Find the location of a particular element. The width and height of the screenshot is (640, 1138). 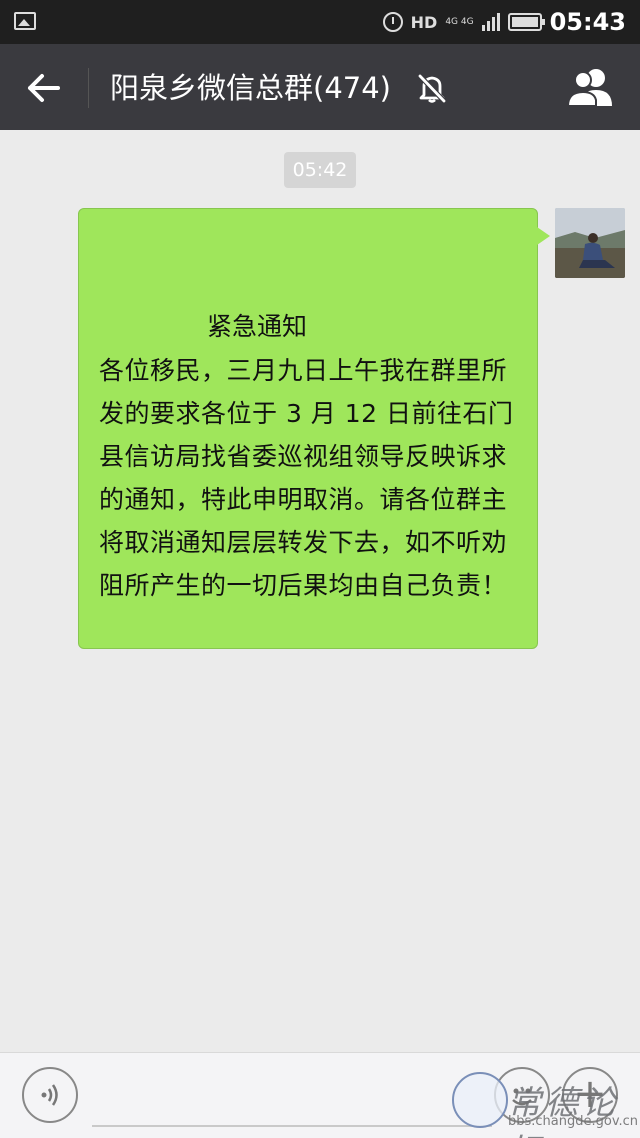

gallery-icon is located at coordinates (25, 21).